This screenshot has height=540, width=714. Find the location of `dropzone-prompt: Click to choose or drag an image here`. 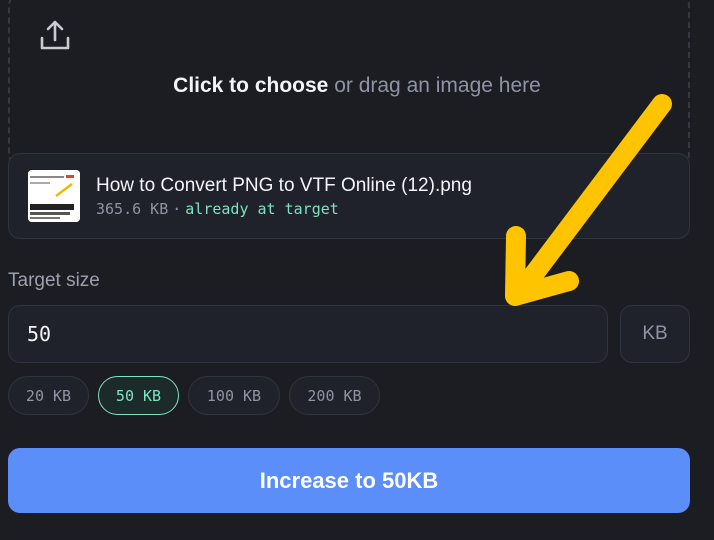

dropzone-prompt: Click to choose or drag an image here is located at coordinates (357, 86).